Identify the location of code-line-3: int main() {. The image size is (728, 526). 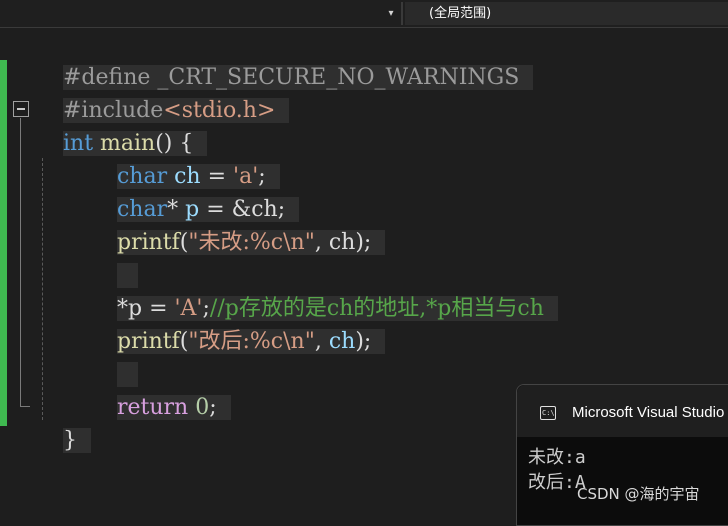
(121, 125).